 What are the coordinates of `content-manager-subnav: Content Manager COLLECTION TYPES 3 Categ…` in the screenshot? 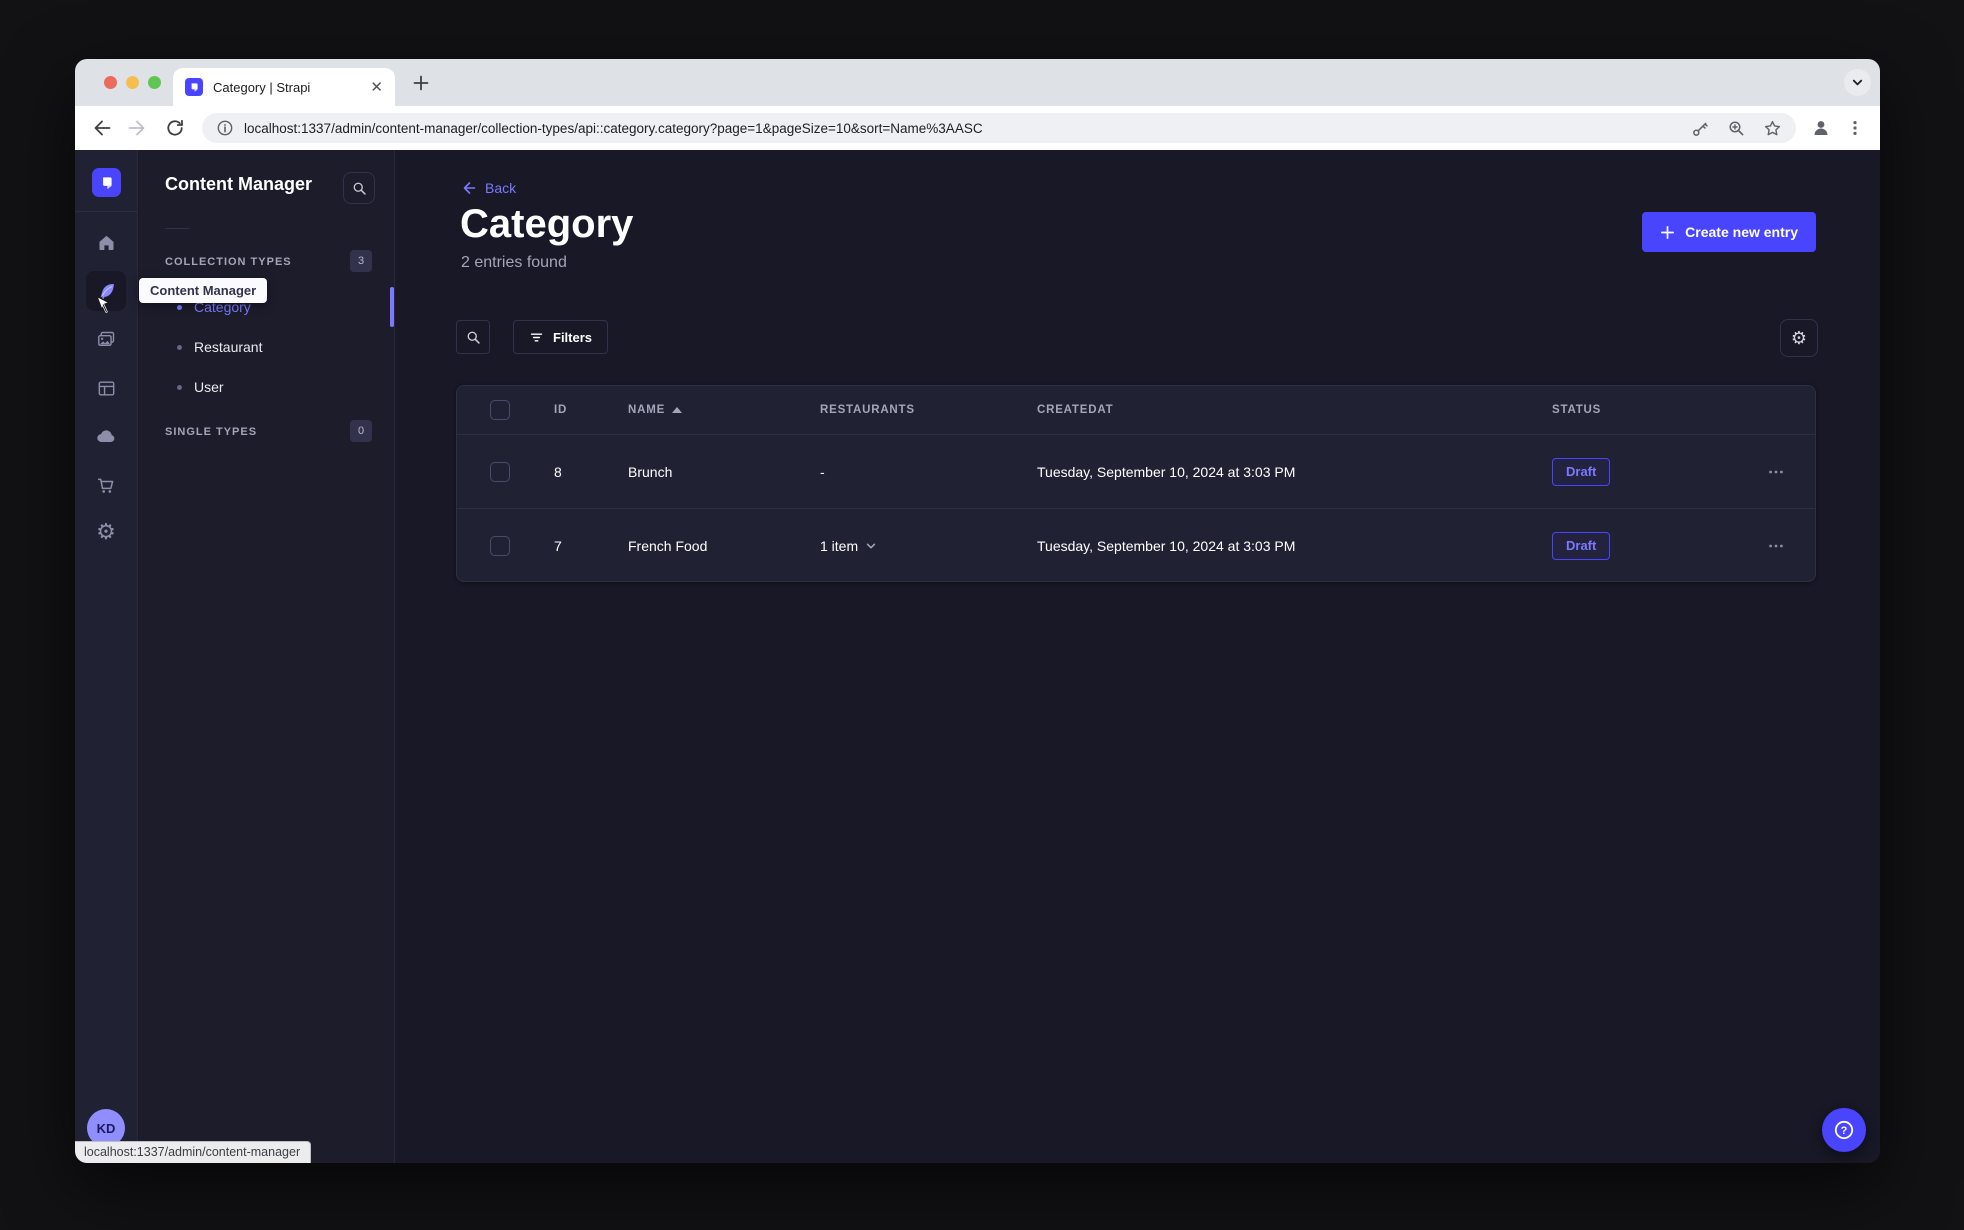 It's located at (267, 656).